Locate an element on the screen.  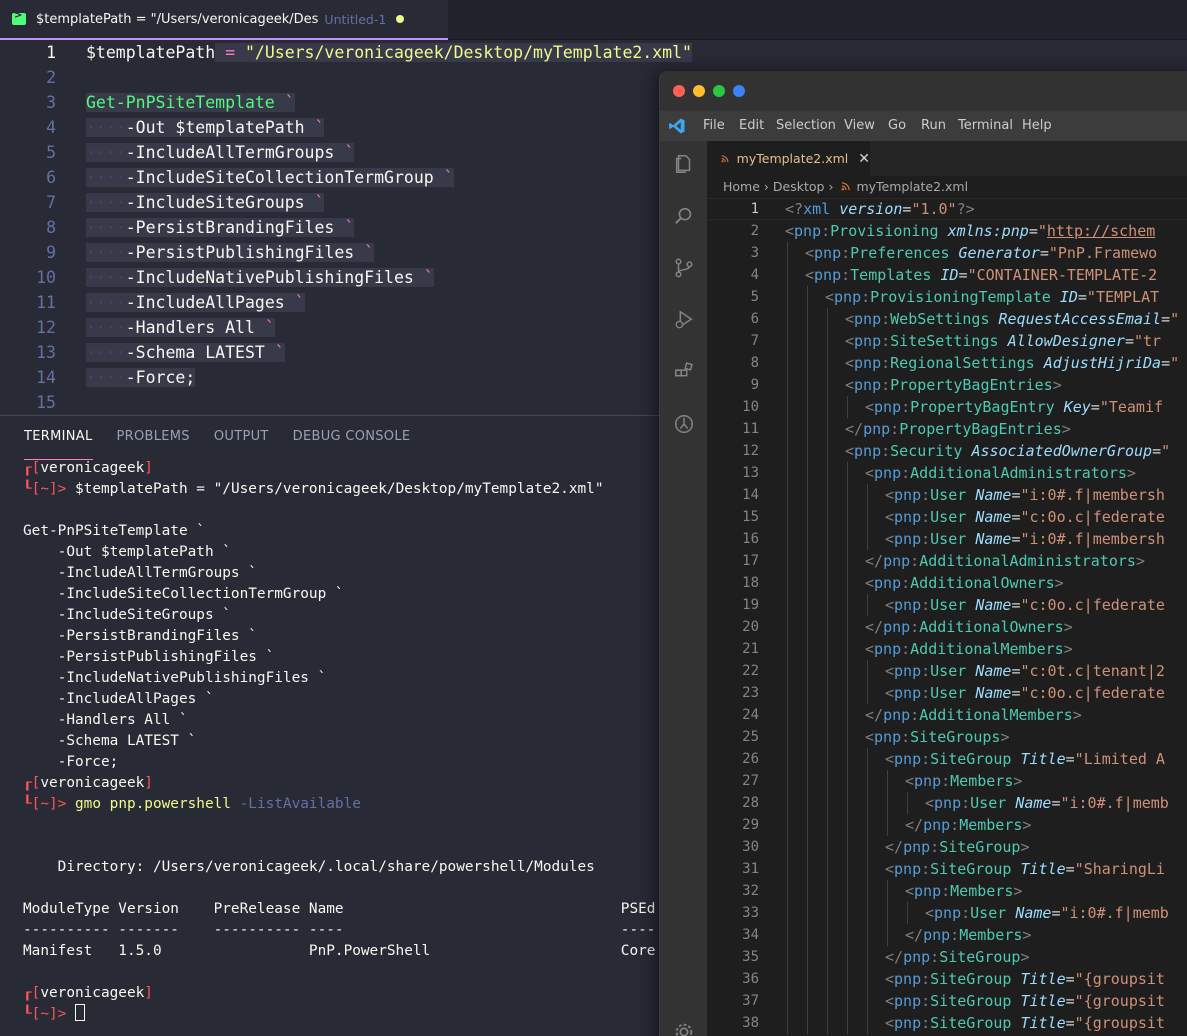
menu-help: Help is located at coordinates (1037, 126).